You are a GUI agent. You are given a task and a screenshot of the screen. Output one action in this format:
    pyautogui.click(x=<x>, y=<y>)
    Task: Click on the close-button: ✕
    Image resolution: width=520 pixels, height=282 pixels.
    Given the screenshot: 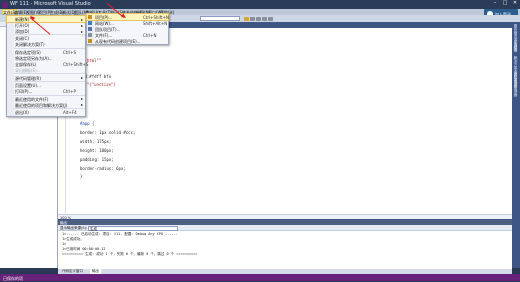 What is the action you would take?
    pyautogui.click(x=515, y=3)
    